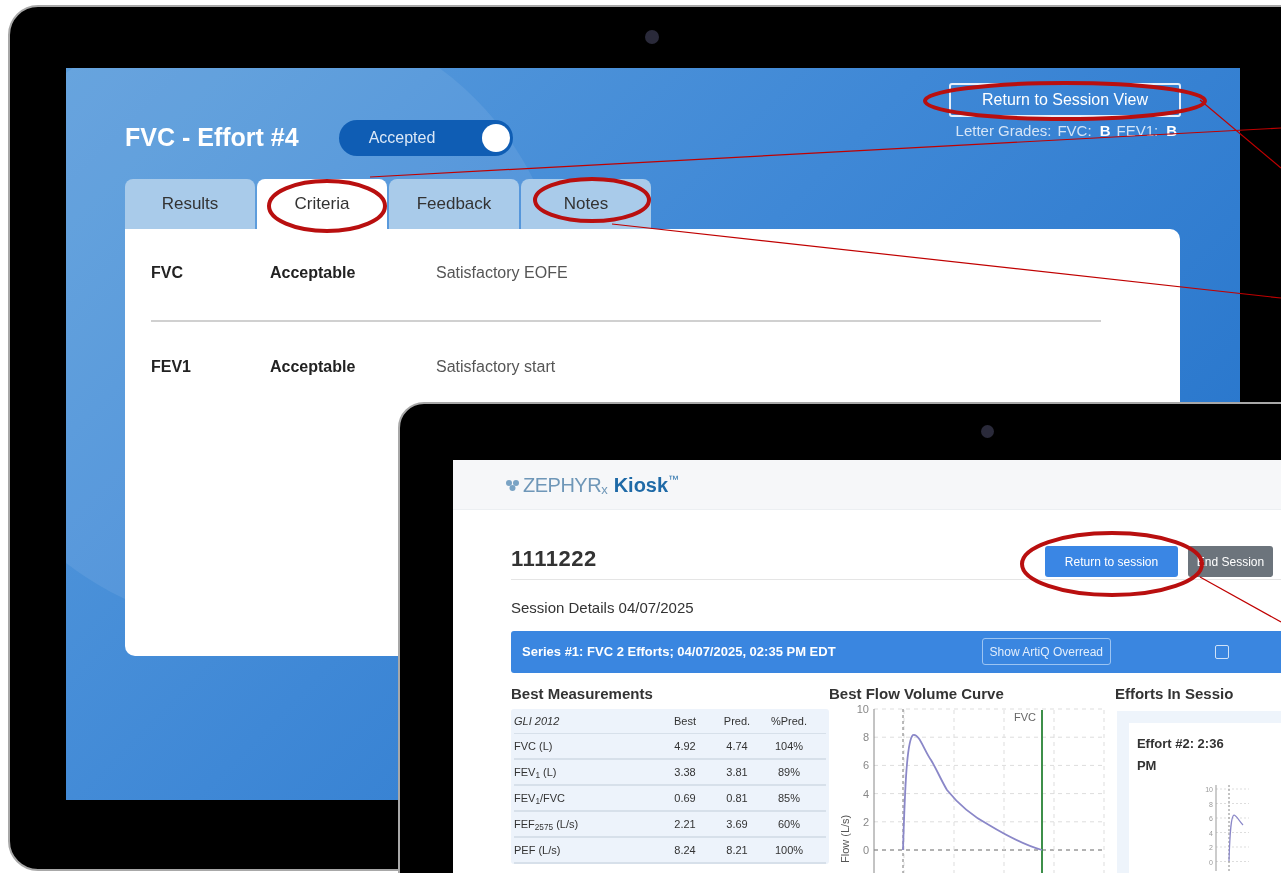  What do you see at coordinates (1003, 130) in the screenshot?
I see `letter-grades-label: Letter Grades:` at bounding box center [1003, 130].